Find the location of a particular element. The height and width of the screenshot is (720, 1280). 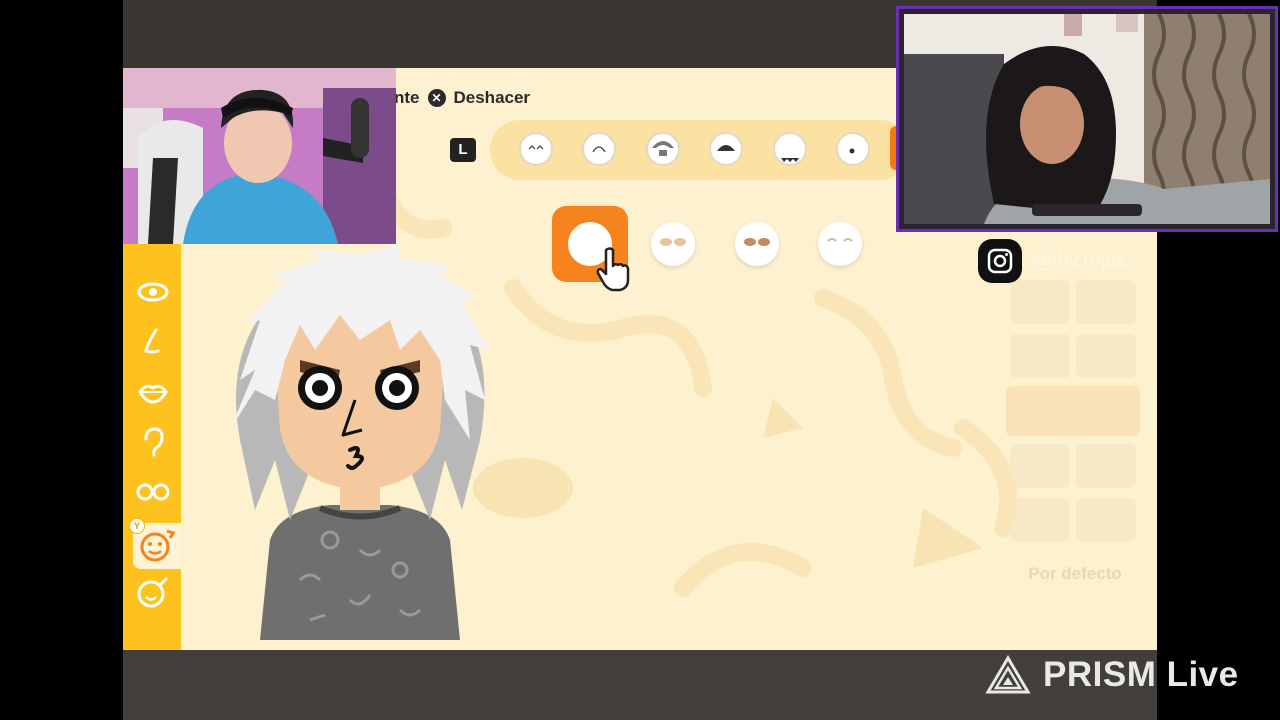

blush-brown-icon is located at coordinates (673, 242).